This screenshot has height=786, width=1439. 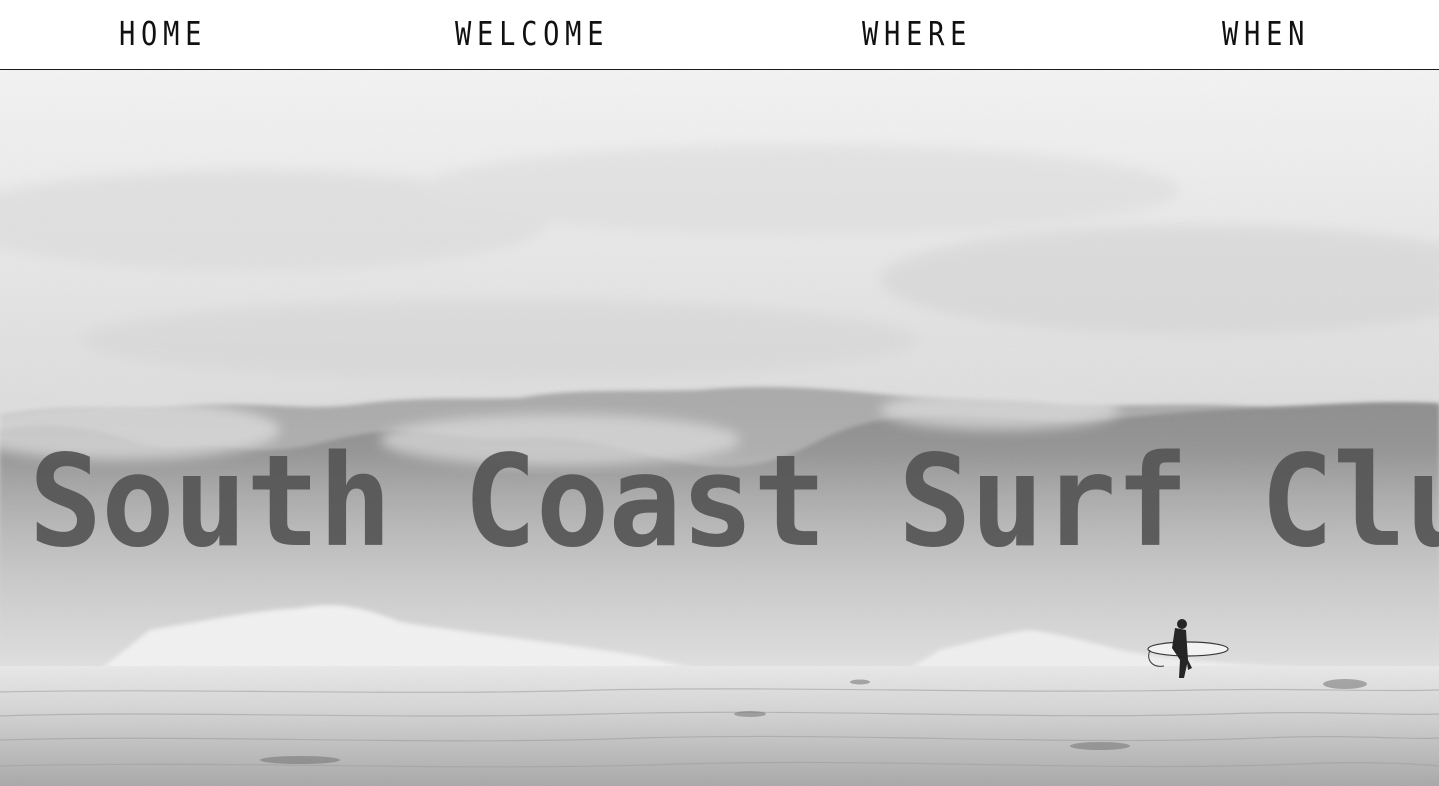 What do you see at coordinates (719, 35) in the screenshot?
I see `top-navigation: HOME WELCOME WHERE WHEN` at bounding box center [719, 35].